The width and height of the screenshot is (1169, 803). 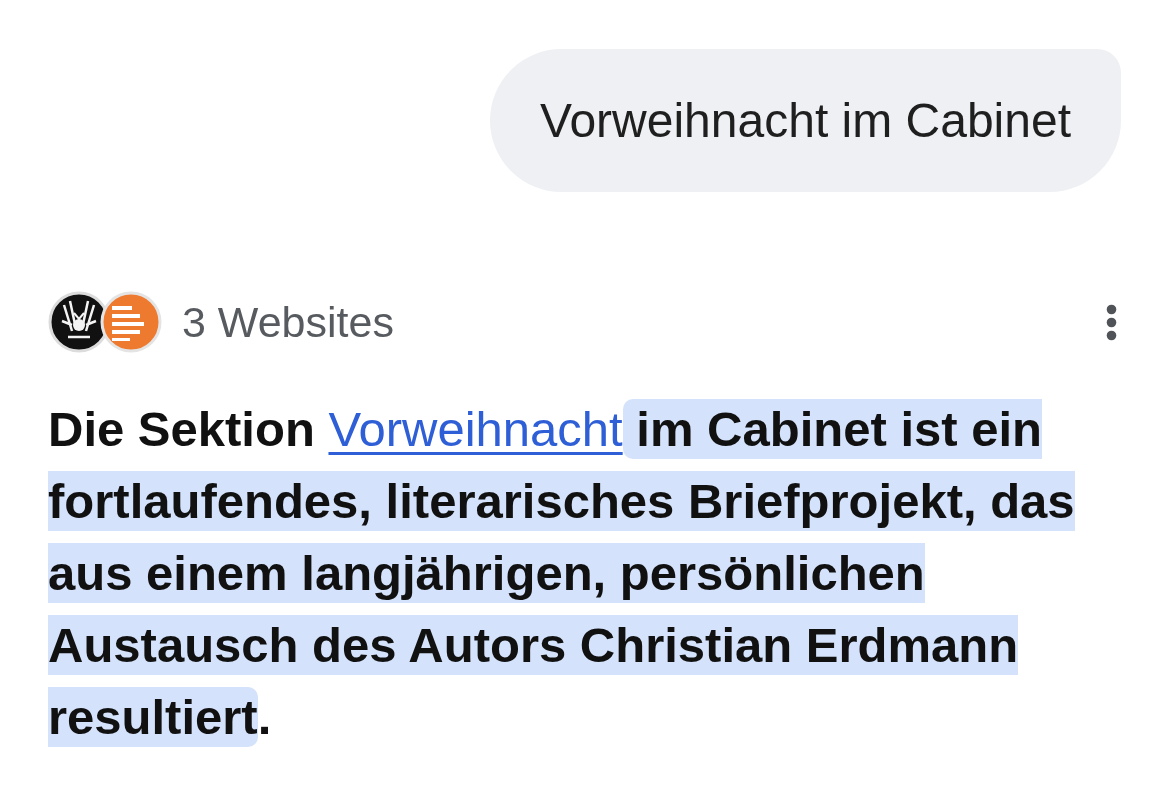 What do you see at coordinates (805, 120) in the screenshot?
I see `user-message-text: Vorweihnacht im Cabinet` at bounding box center [805, 120].